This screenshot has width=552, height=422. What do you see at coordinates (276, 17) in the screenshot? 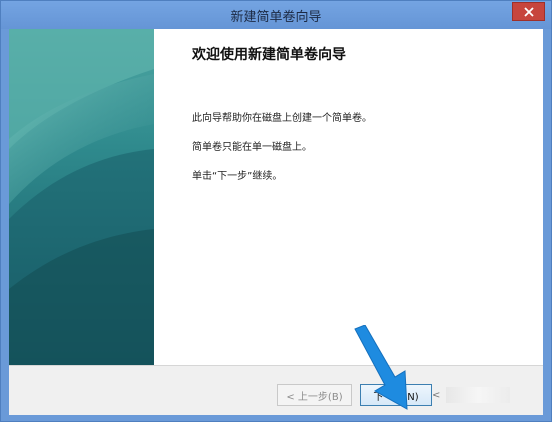
I see `window-title: 新建简单卷向导` at bounding box center [276, 17].